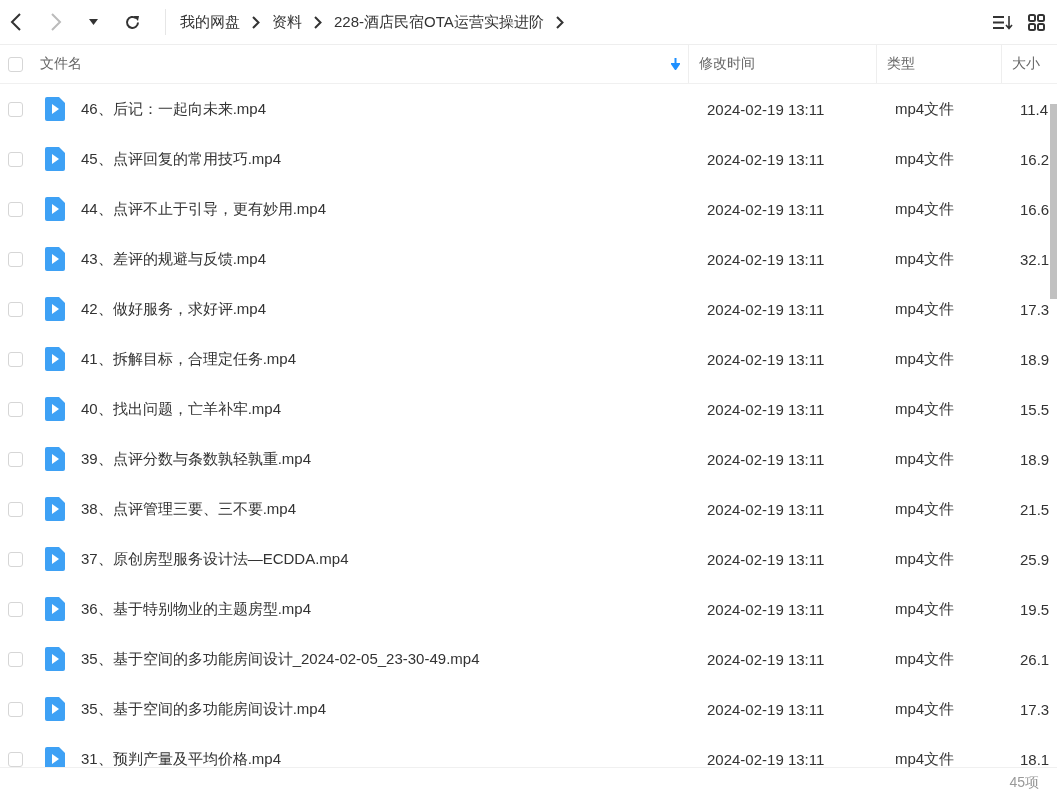  What do you see at coordinates (1035, 509) in the screenshot?
I see `file-size: 21.5` at bounding box center [1035, 509].